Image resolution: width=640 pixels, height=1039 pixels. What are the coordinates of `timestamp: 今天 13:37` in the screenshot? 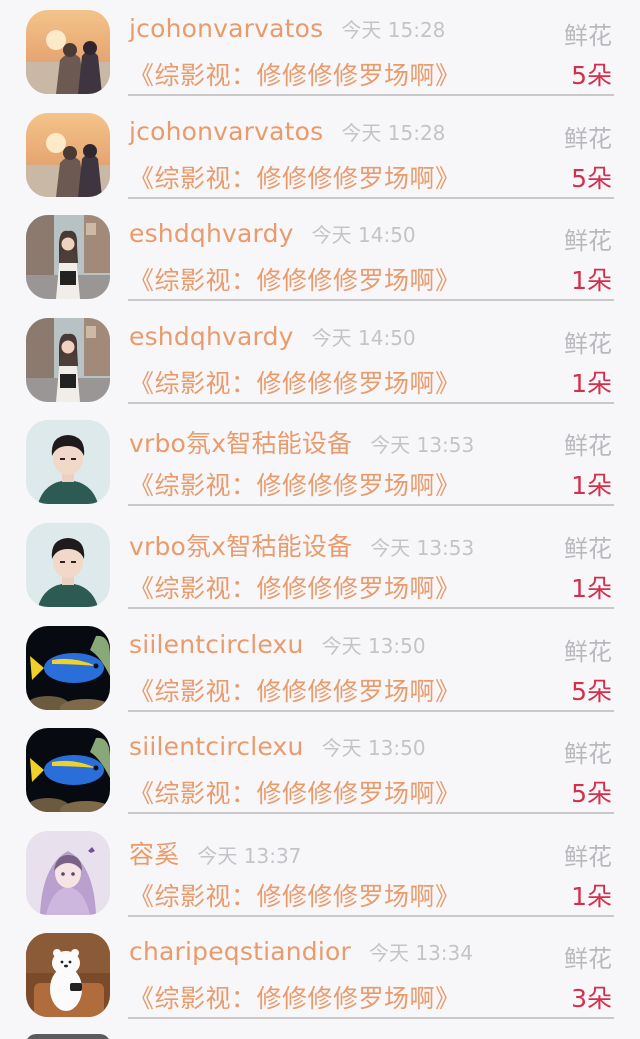 It's located at (249, 855).